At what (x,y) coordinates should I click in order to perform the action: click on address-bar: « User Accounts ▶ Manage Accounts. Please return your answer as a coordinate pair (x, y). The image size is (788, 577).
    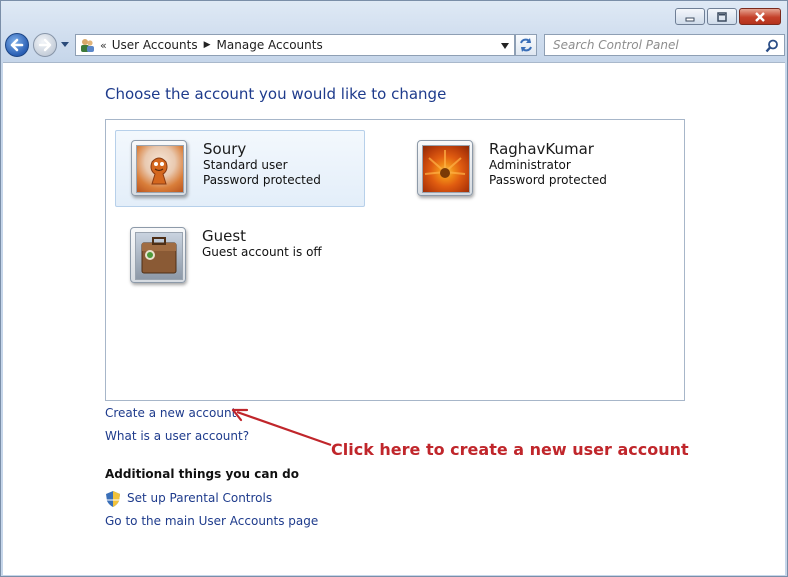
    Looking at the image, I should click on (295, 45).